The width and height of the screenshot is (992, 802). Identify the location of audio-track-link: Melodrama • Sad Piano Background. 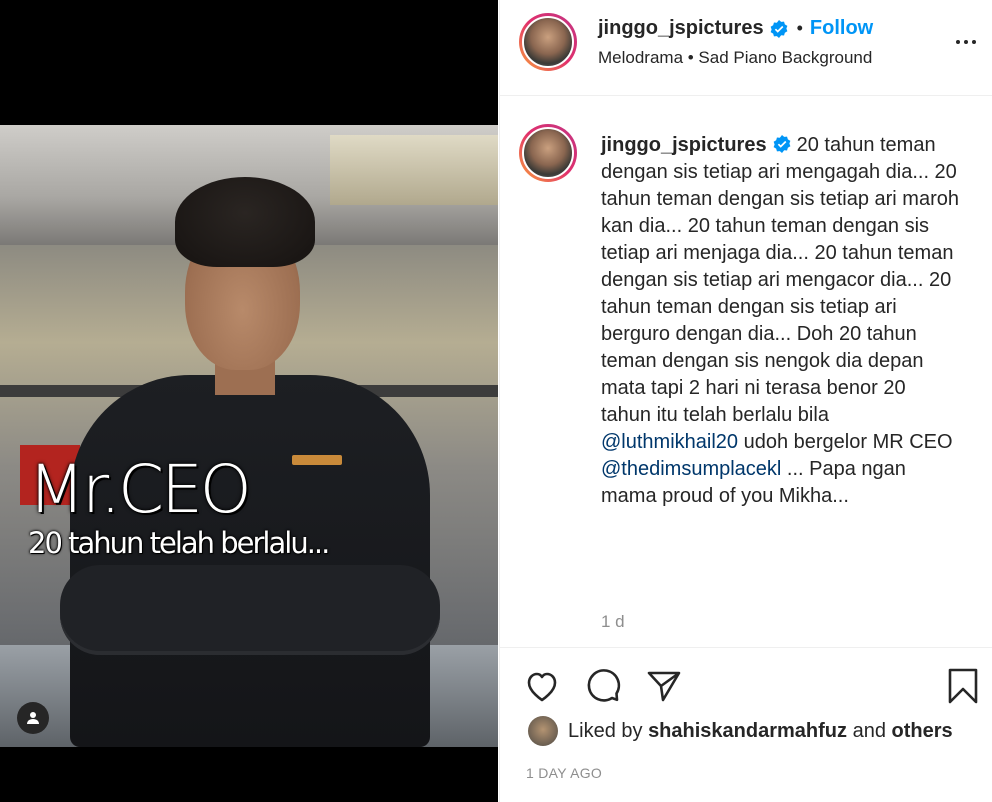
(735, 58).